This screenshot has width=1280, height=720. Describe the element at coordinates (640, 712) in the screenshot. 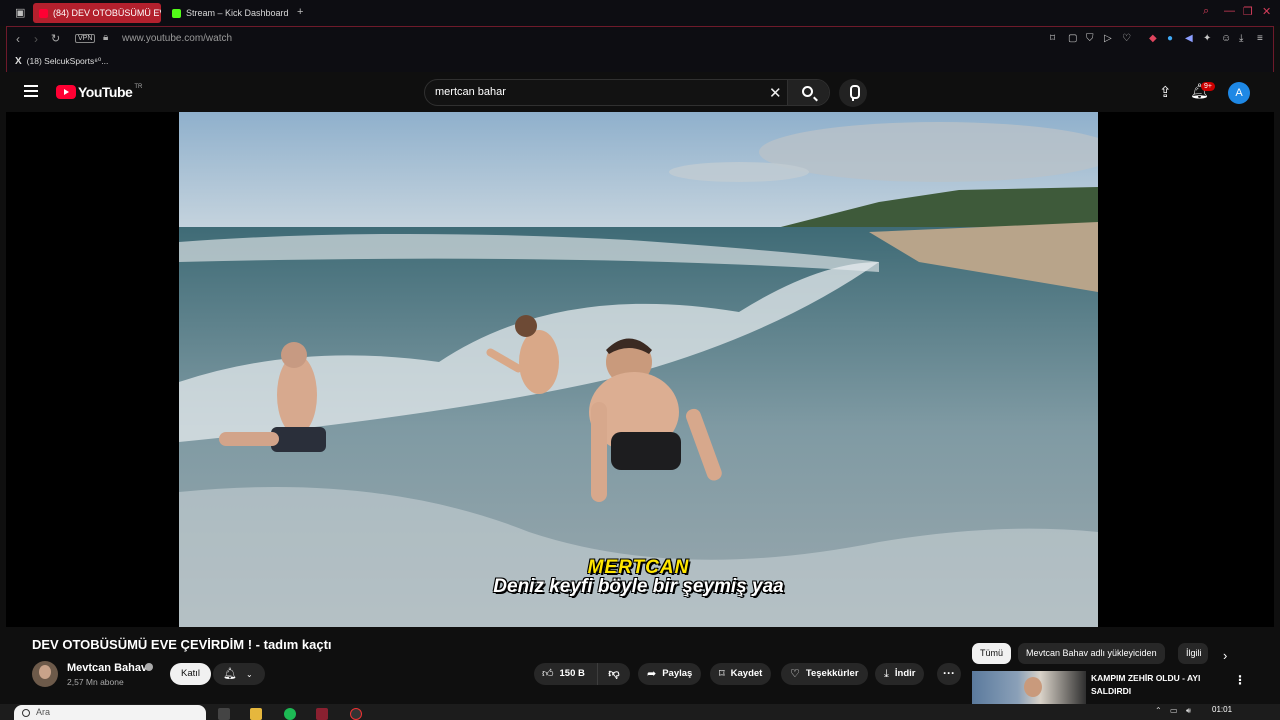

I see `taskbar: Ara ⌃ ▭ 🔊︎ 01:01` at that location.